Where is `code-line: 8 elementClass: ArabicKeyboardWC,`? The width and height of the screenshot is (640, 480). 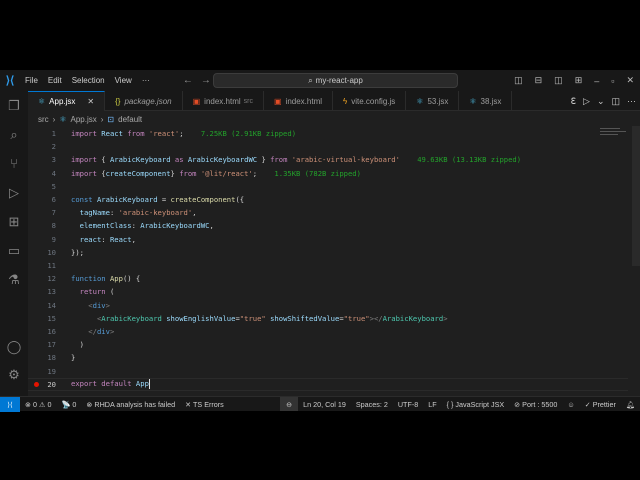
code-line: 8 elementClass: ArabicKeyboardWC, is located at coordinates (328, 225).